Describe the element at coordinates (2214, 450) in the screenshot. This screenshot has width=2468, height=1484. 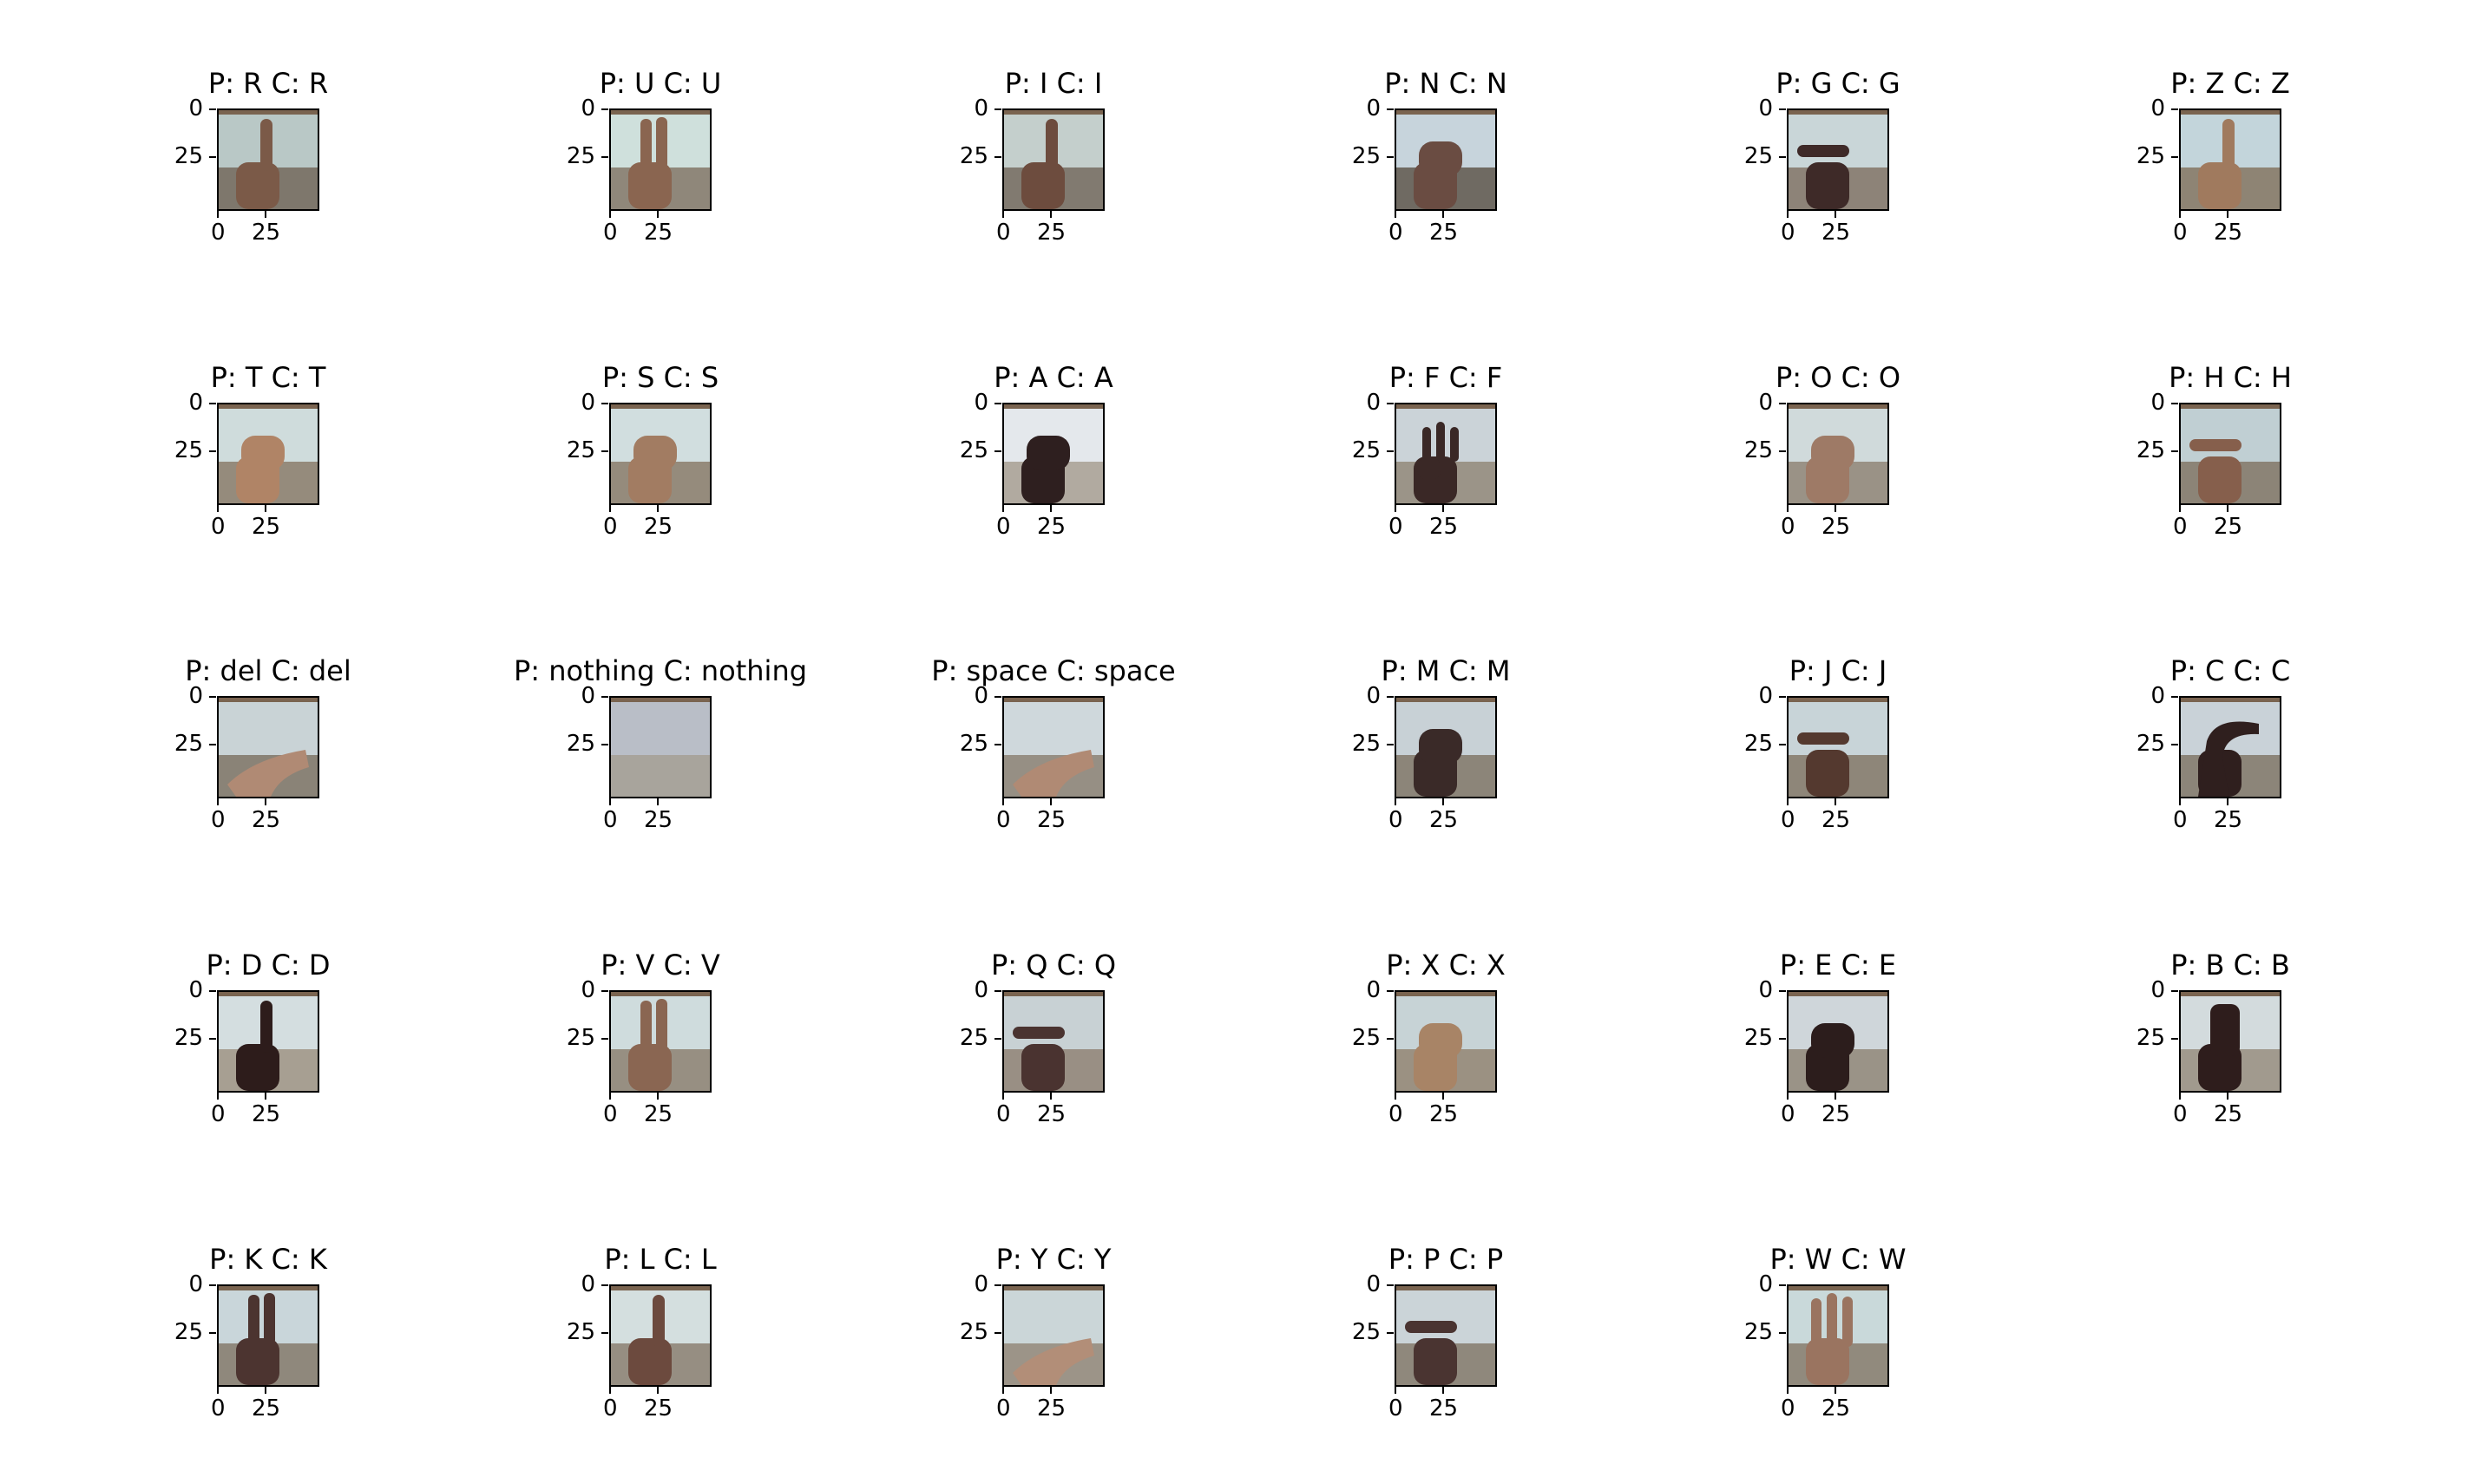
I see `subplot: P: H C: H 0 25 0 25` at that location.